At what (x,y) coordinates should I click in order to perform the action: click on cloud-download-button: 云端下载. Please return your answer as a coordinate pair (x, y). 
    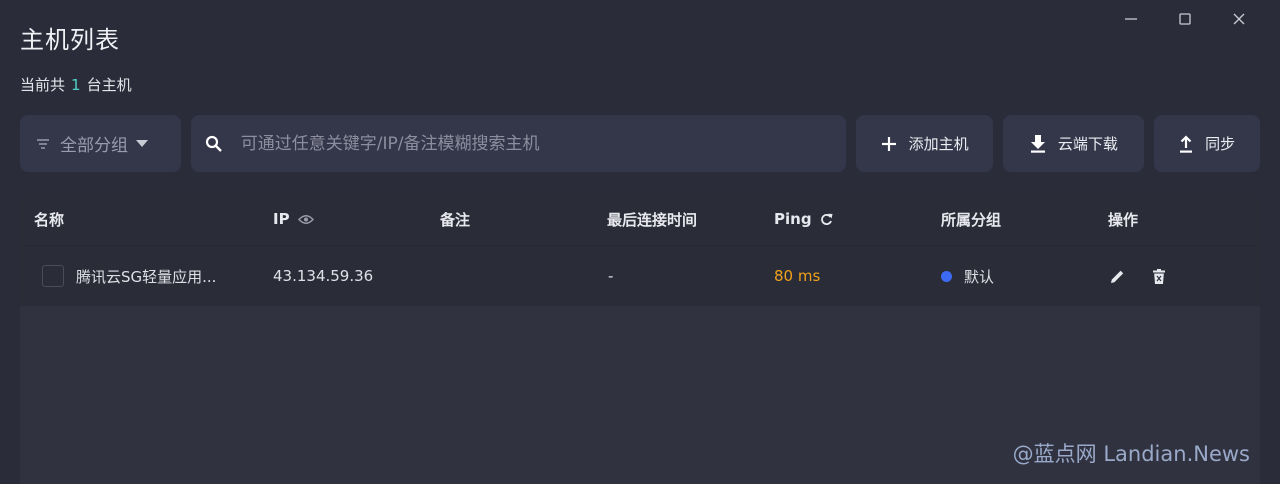
    Looking at the image, I should click on (1074, 143).